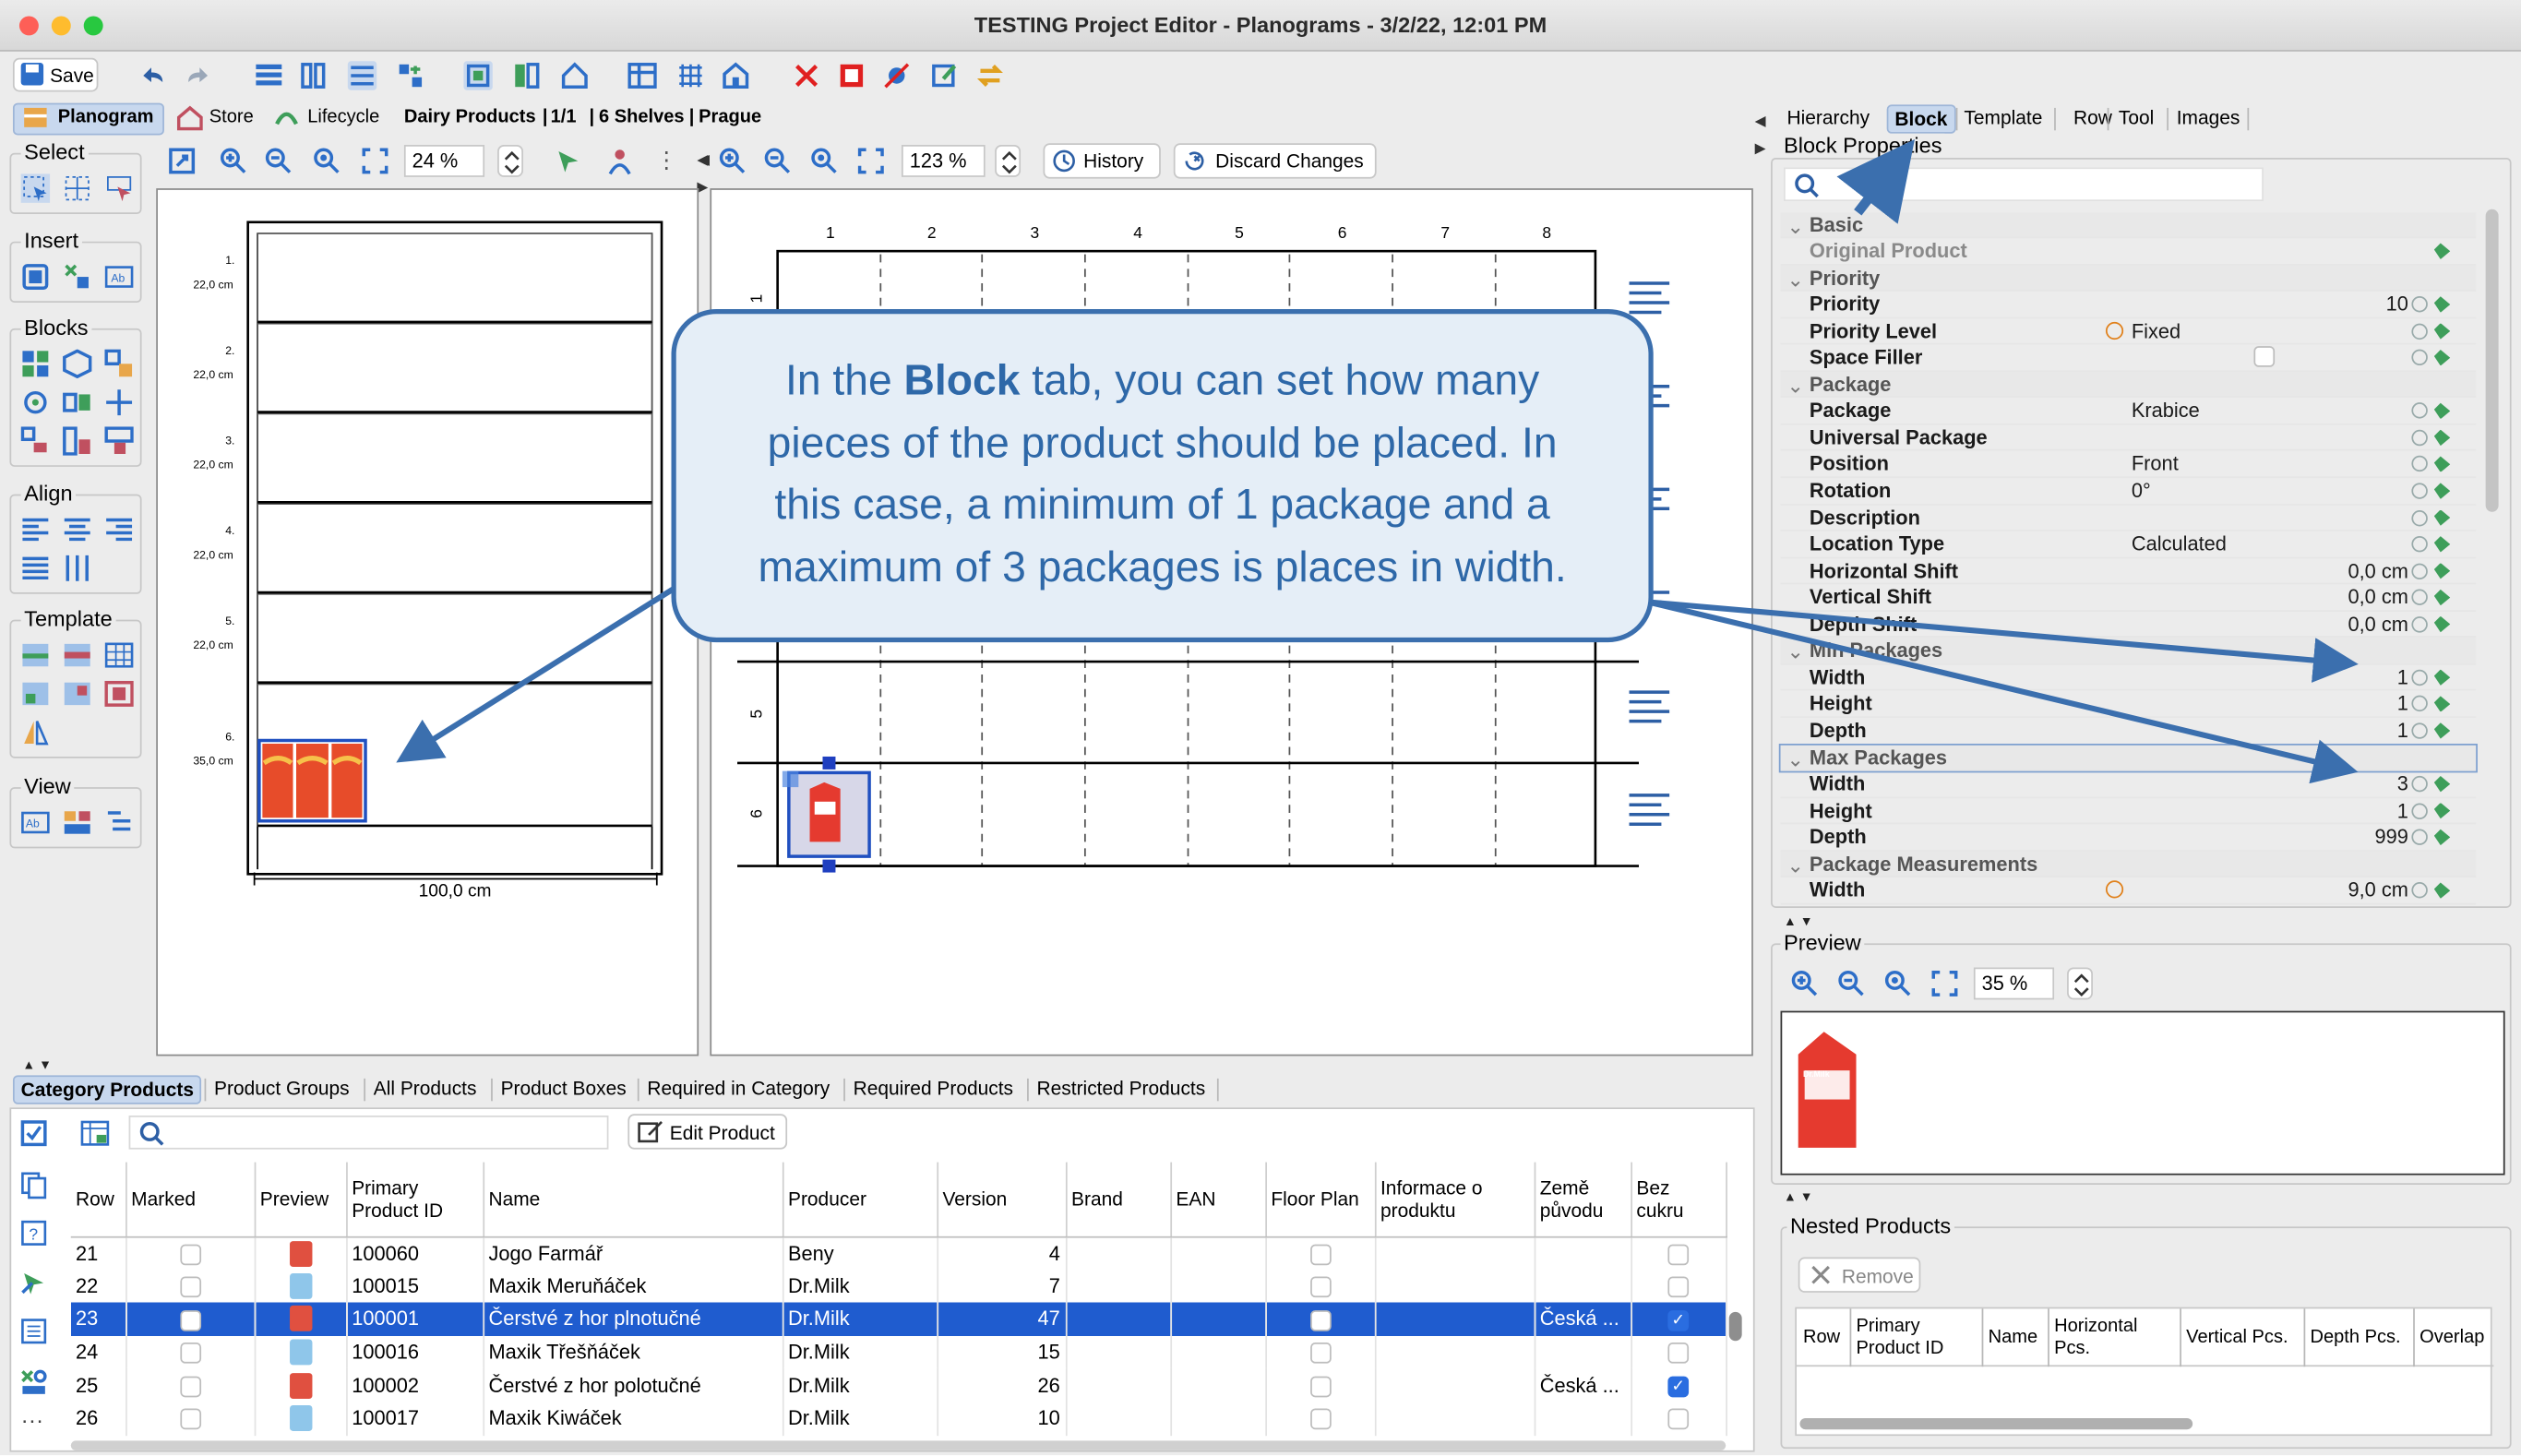 Image resolution: width=2521 pixels, height=1456 pixels. Describe the element at coordinates (77, 276) in the screenshot. I see `insert-product-icon` at that location.